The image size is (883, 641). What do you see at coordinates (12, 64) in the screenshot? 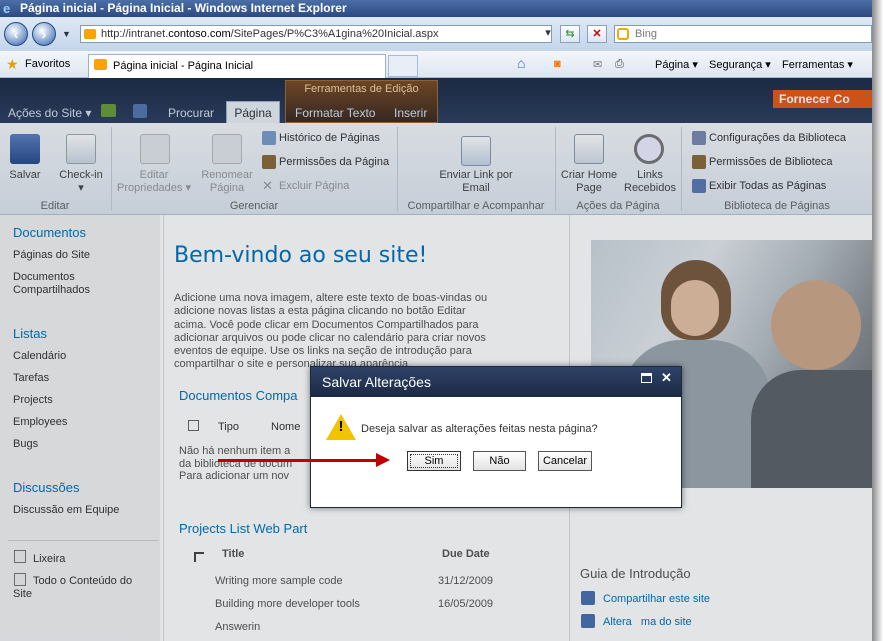
I see `favorites-star-icon: ★` at bounding box center [12, 64].